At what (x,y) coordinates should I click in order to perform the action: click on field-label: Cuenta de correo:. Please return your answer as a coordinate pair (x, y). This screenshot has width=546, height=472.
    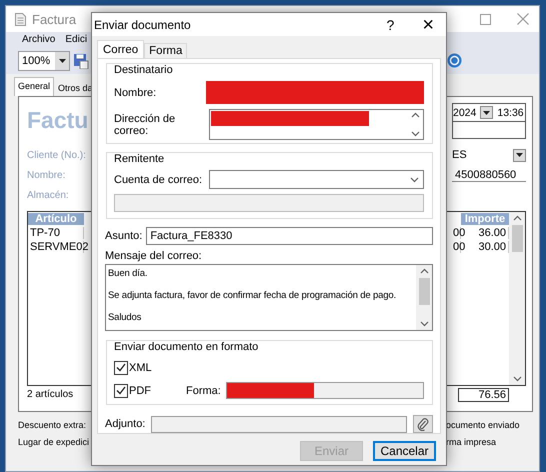
    Looking at the image, I should click on (159, 180).